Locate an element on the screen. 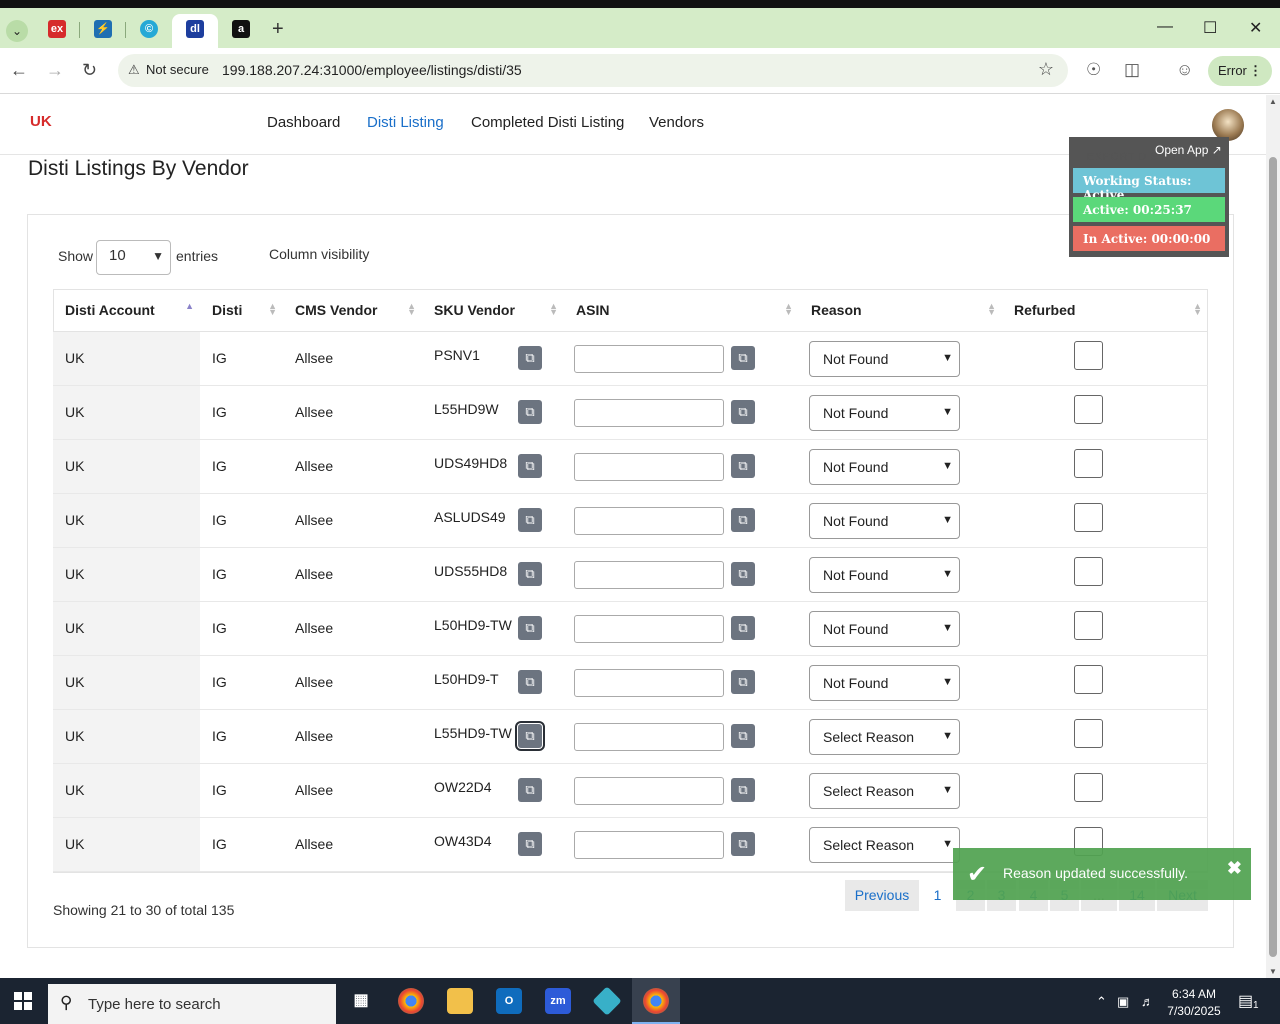 The image size is (1280, 1024). page-1-button: 1 is located at coordinates (937, 895).